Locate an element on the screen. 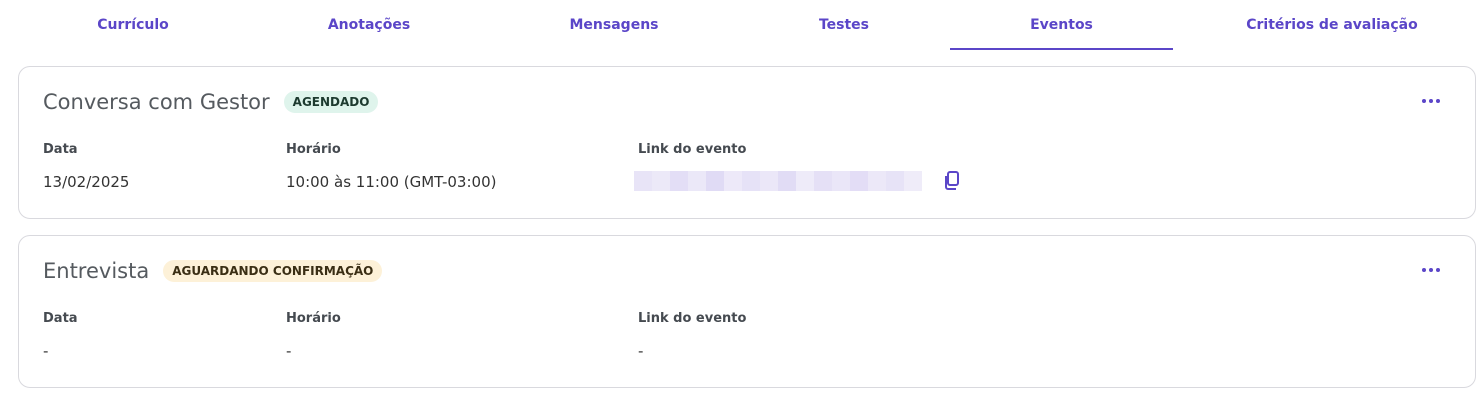 The width and height of the screenshot is (1484, 415). time-value: - is located at coordinates (289, 351).